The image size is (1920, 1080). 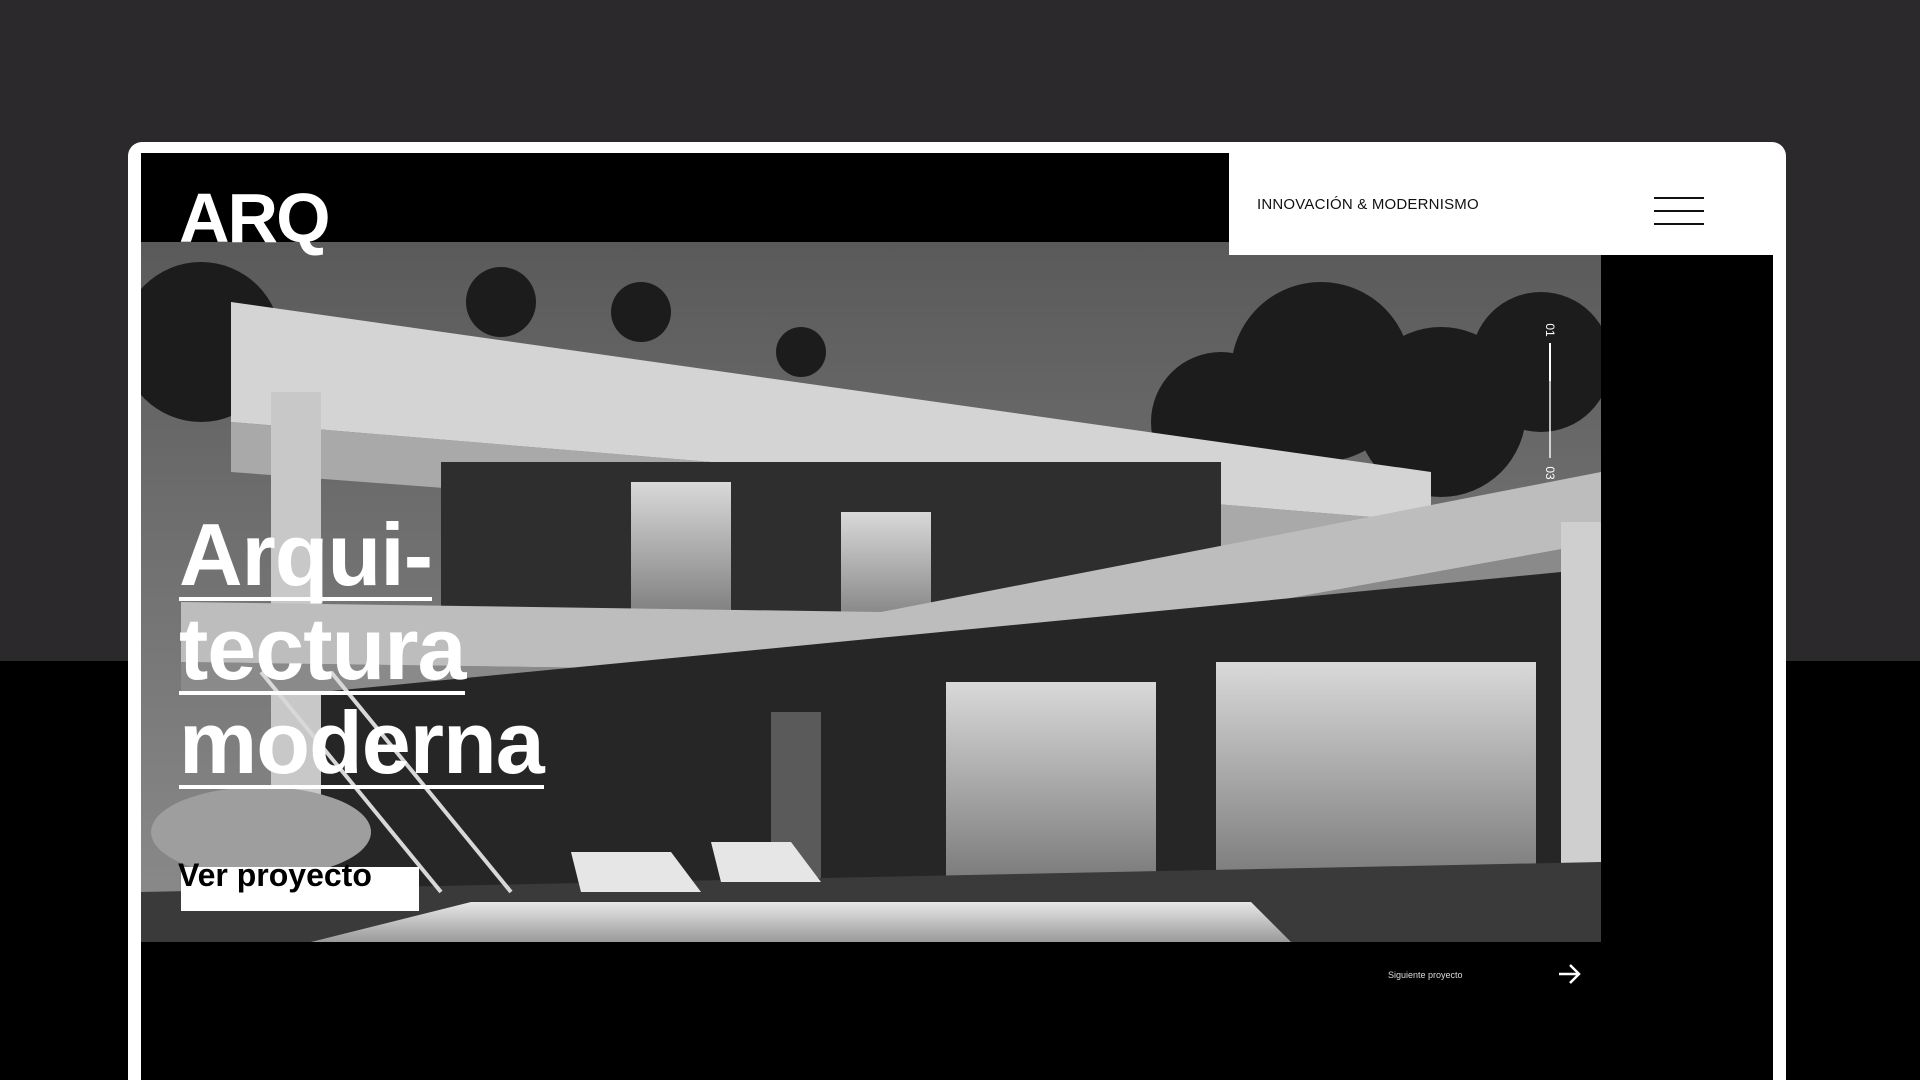 What do you see at coordinates (322, 648) in the screenshot?
I see `hero-title-line-2: tectura` at bounding box center [322, 648].